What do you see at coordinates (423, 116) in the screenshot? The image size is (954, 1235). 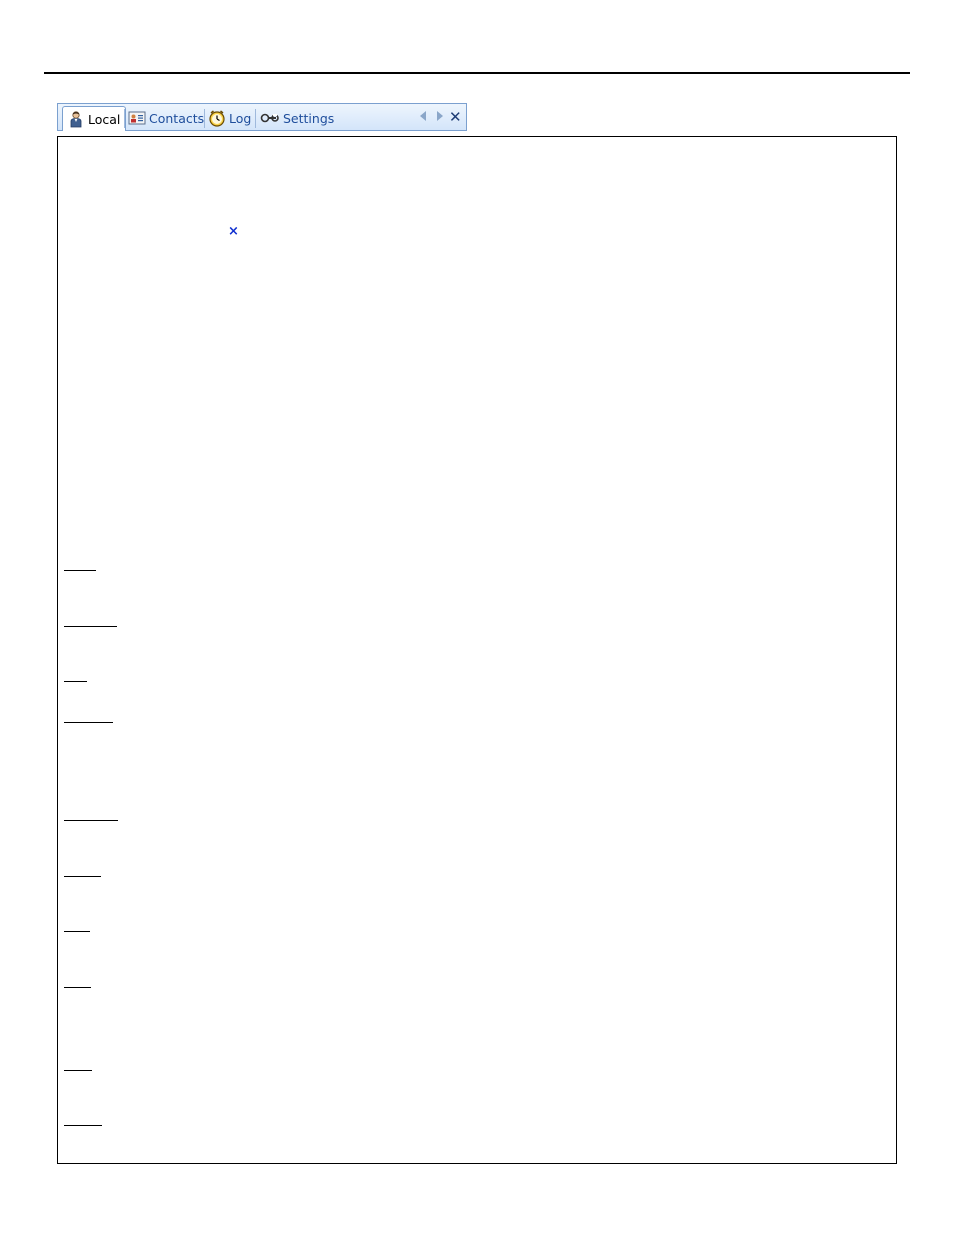 I see `scroll-left-arrow-icon` at bounding box center [423, 116].